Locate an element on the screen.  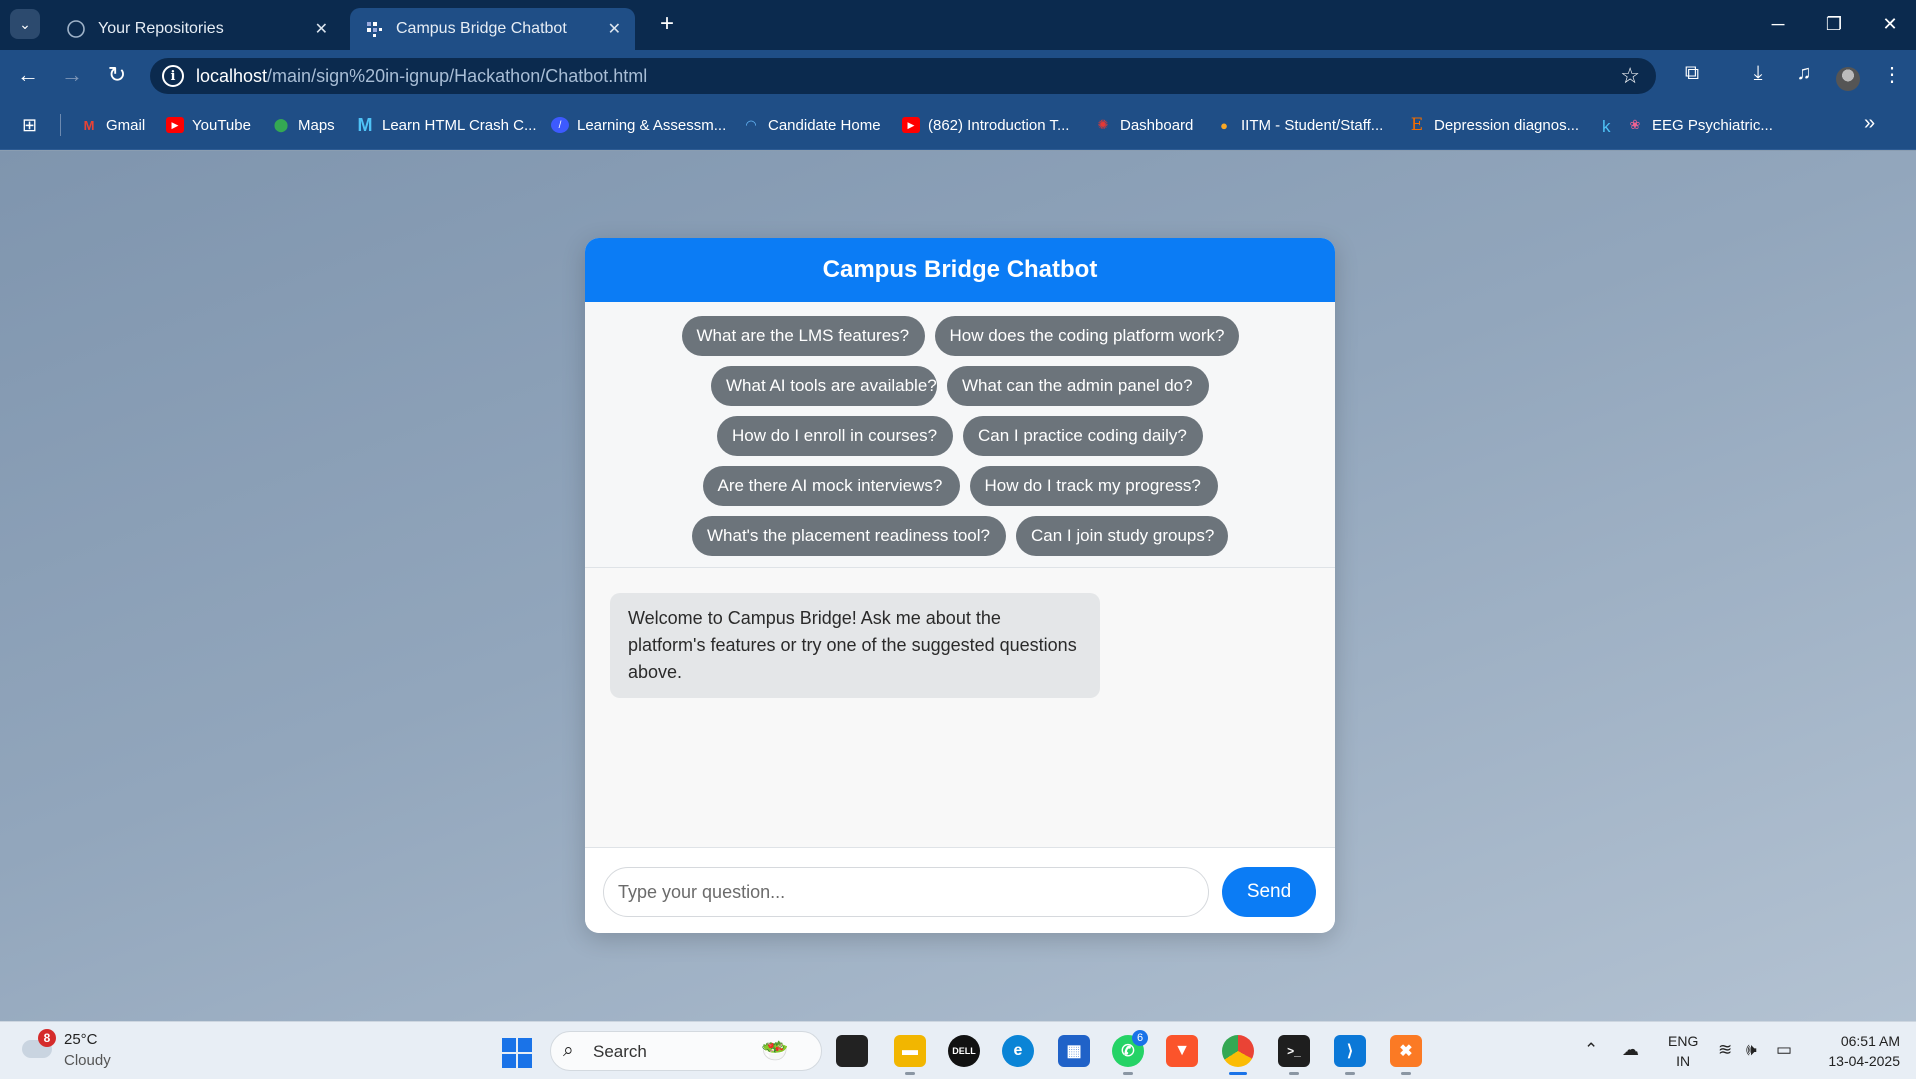
suggestion-chip: Are there AI mock interviews? is located at coordinates (831, 486).